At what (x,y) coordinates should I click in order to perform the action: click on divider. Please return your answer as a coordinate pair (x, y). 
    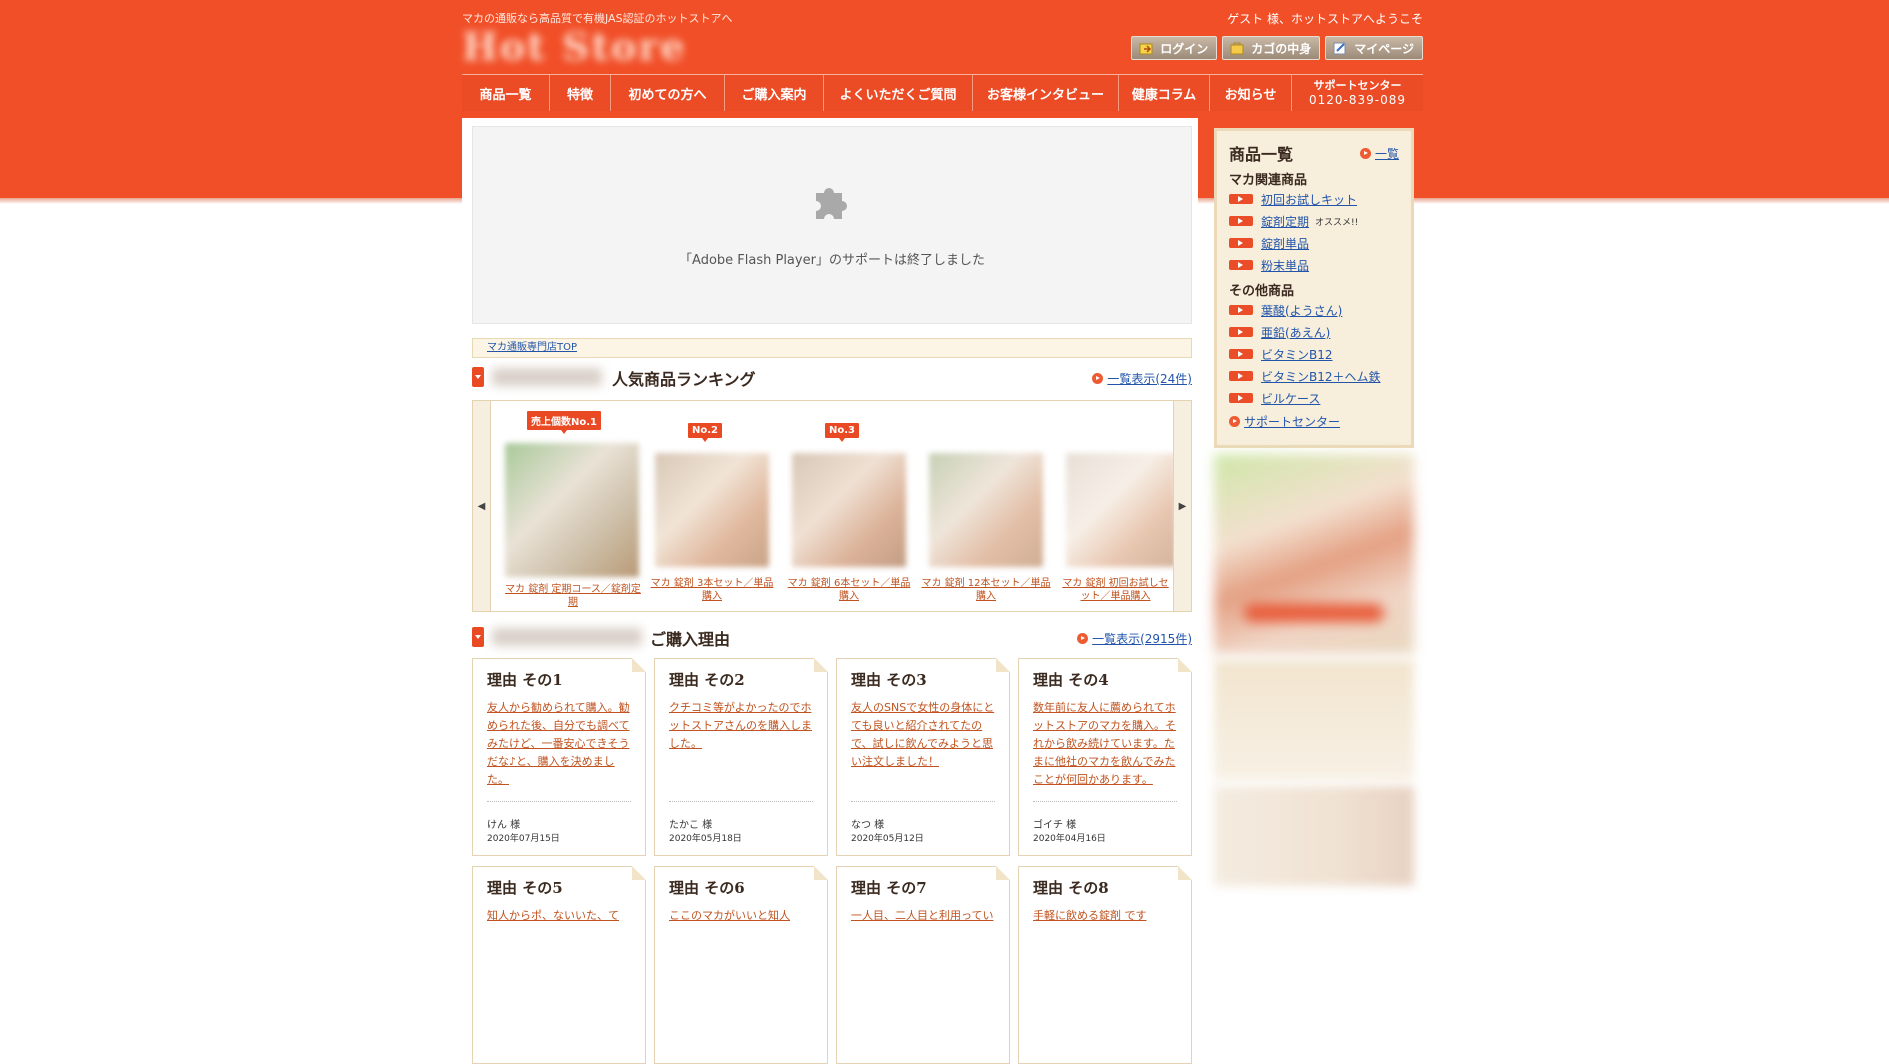
    Looking at the image, I should click on (923, 801).